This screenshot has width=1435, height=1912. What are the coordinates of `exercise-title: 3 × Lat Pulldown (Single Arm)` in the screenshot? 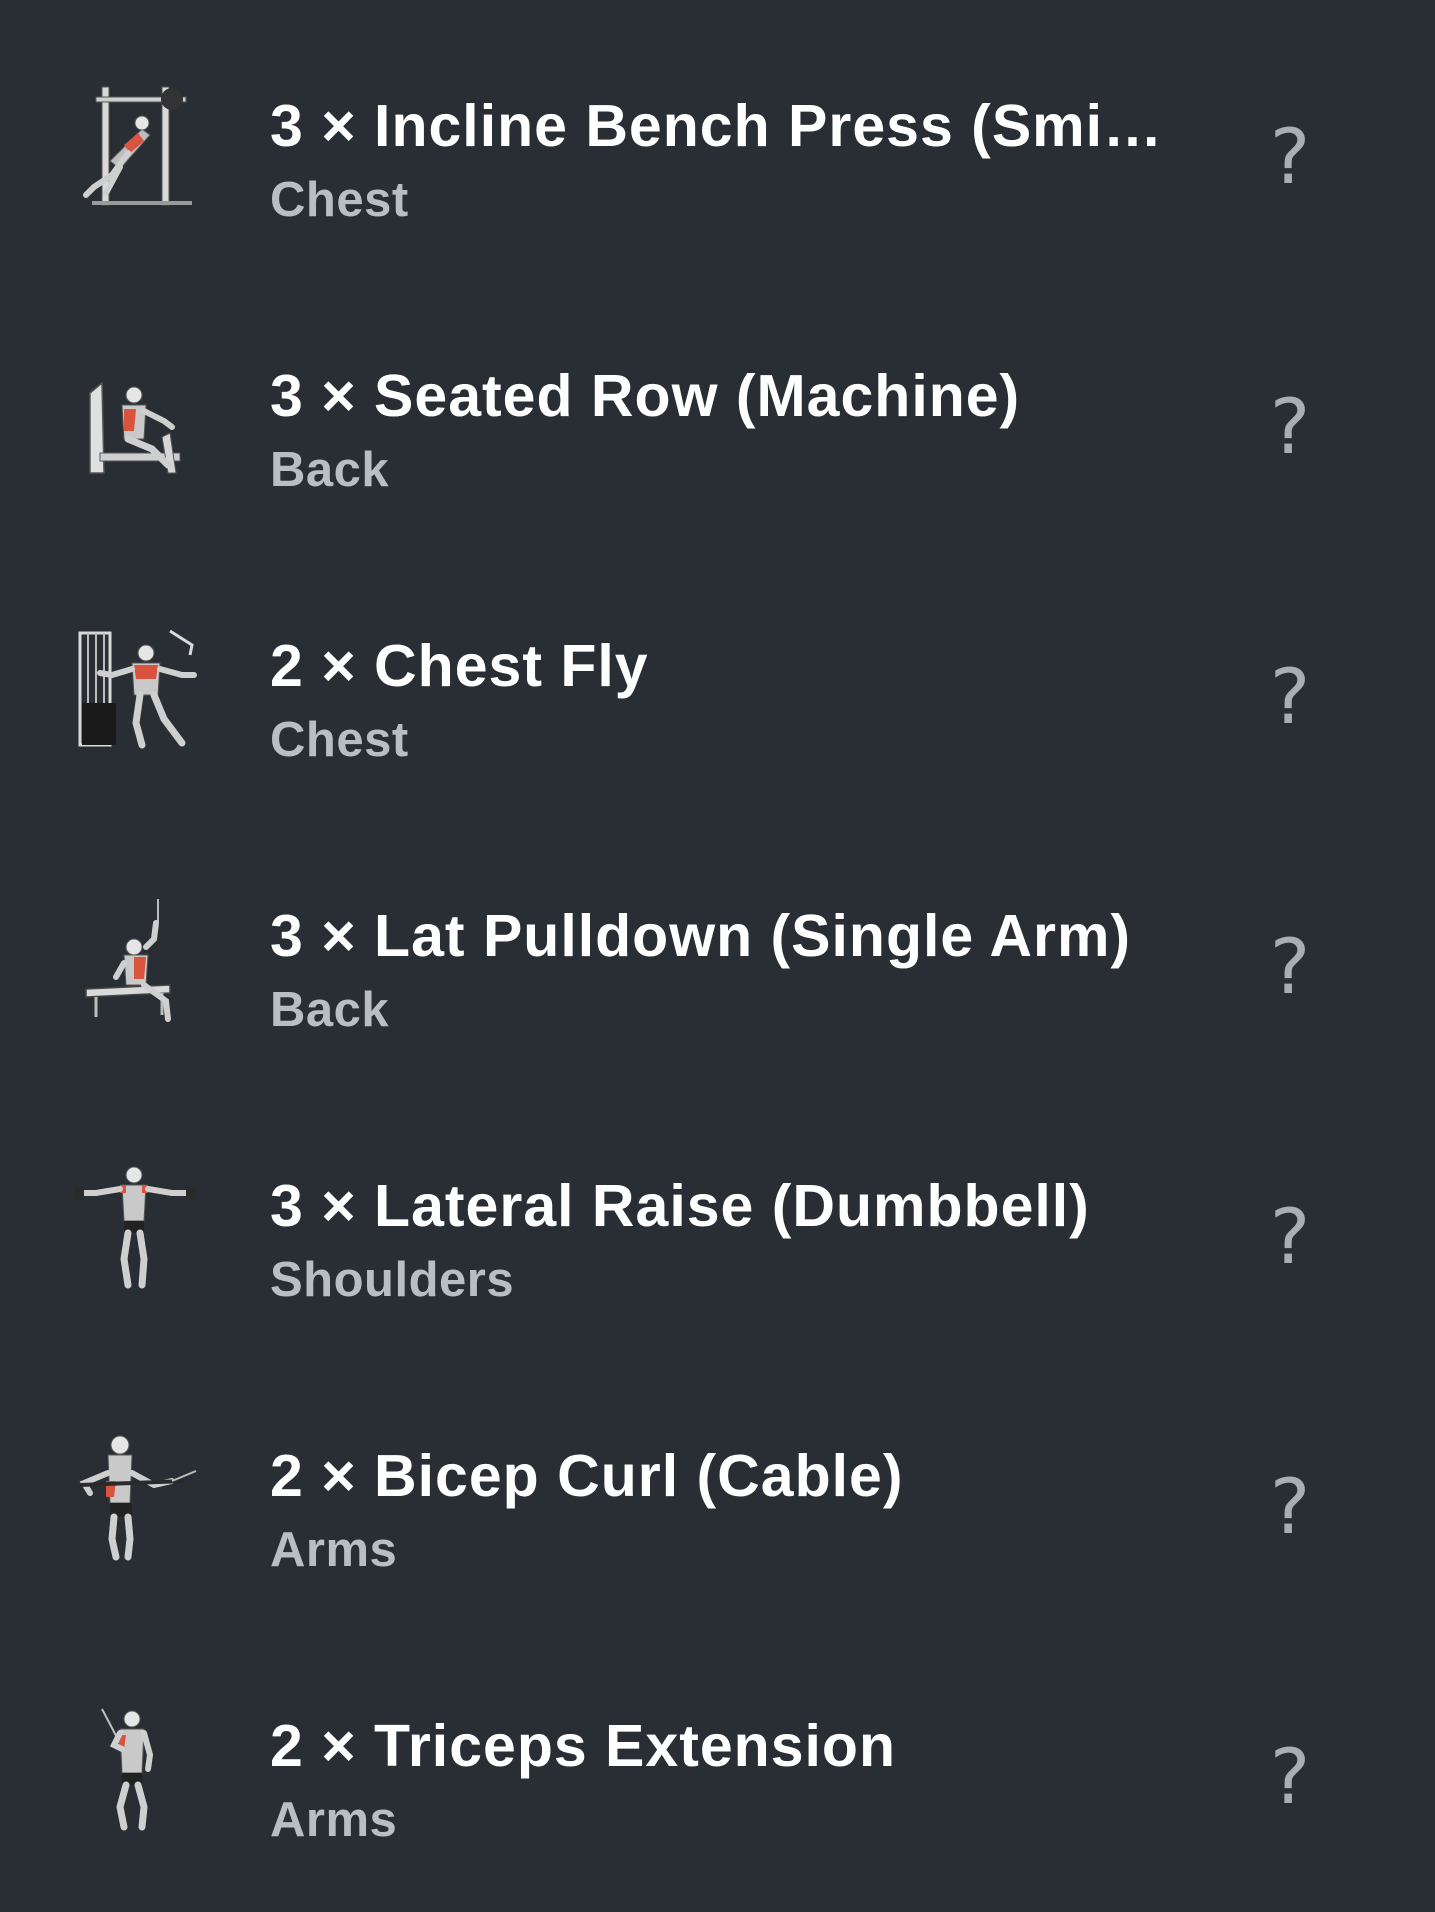 It's located at (701, 936).